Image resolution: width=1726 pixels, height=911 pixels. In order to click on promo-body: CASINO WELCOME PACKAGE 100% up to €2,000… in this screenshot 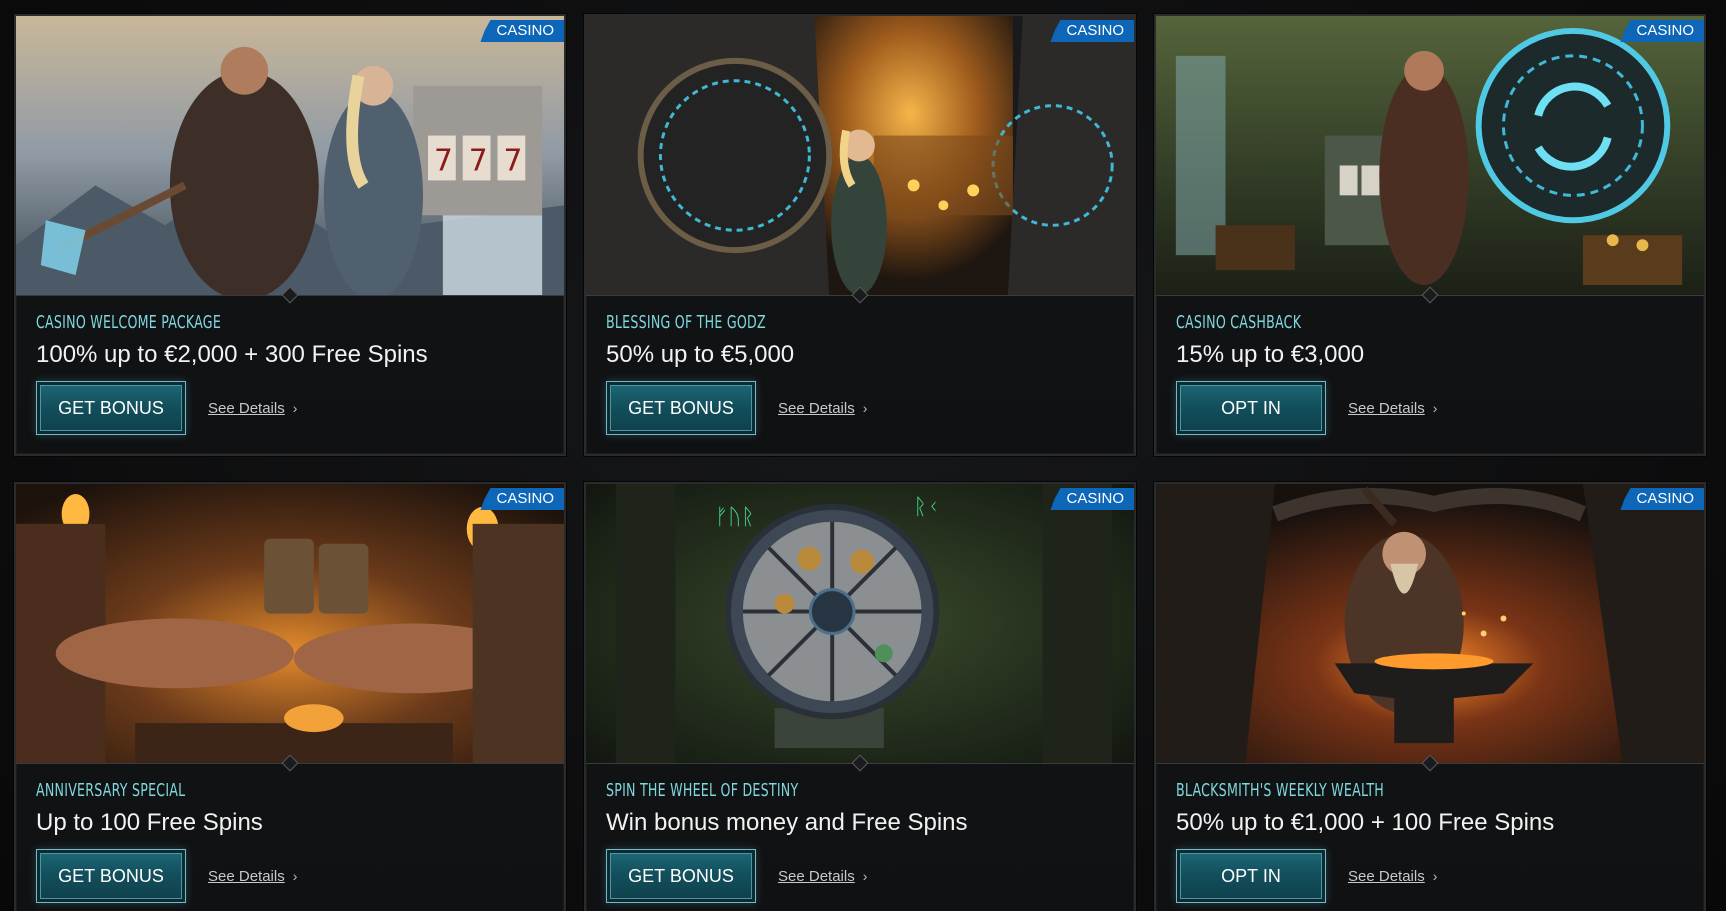, I will do `click(292, 373)`.